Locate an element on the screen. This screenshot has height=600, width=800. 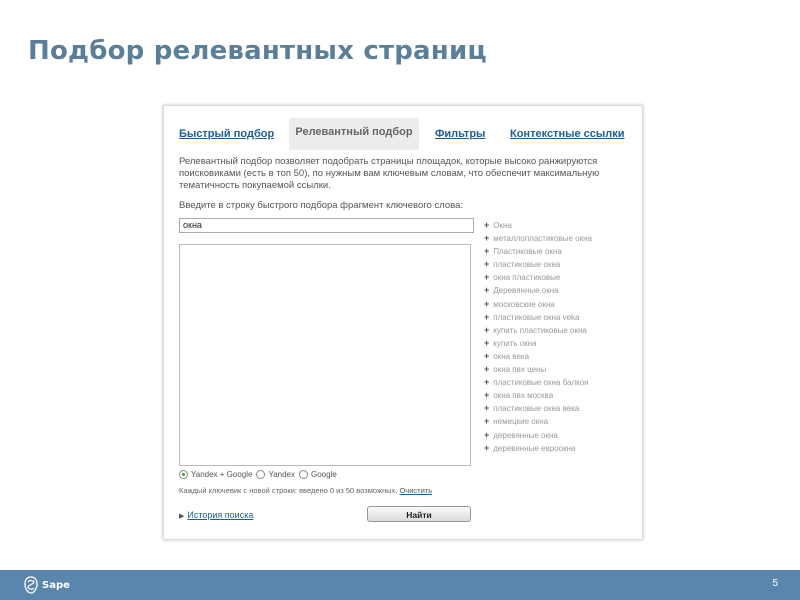
page-number: 5 is located at coordinates (775, 583).